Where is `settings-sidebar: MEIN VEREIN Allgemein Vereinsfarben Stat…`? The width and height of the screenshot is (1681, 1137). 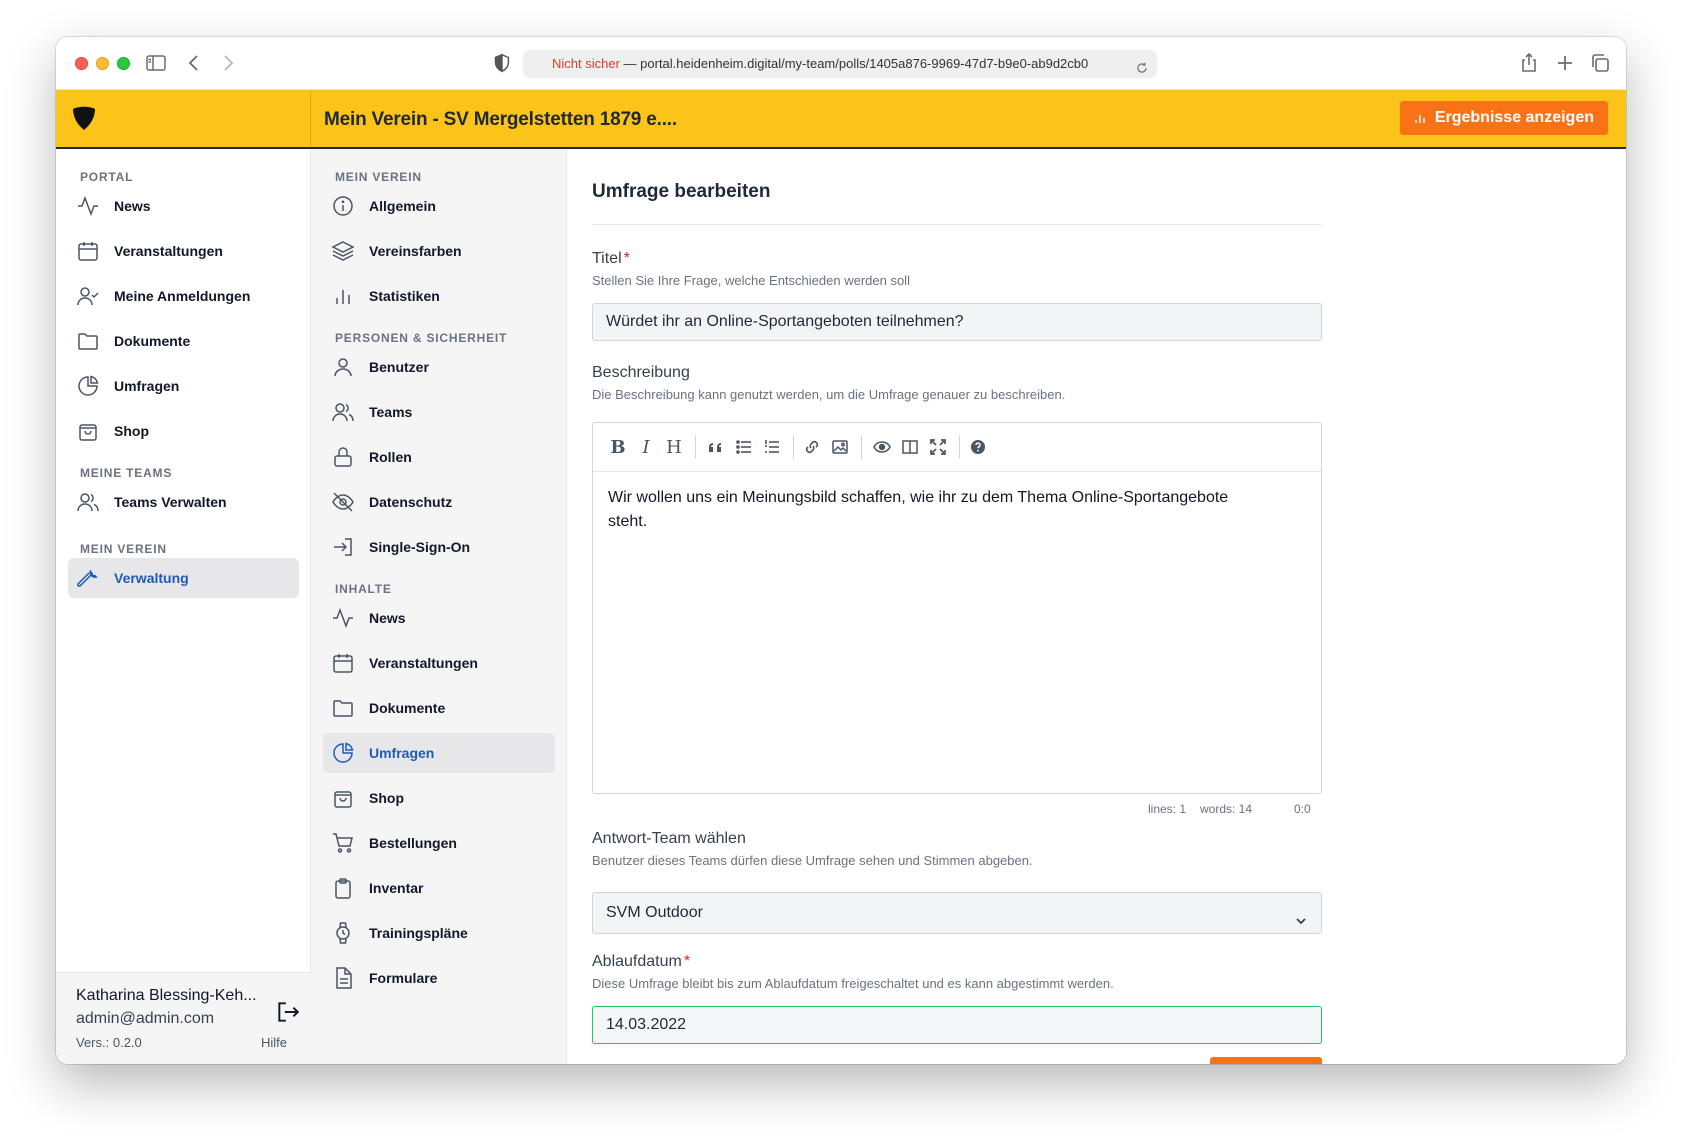 settings-sidebar: MEIN VEREIN Allgemein Vereinsfarben Stat… is located at coordinates (439, 606).